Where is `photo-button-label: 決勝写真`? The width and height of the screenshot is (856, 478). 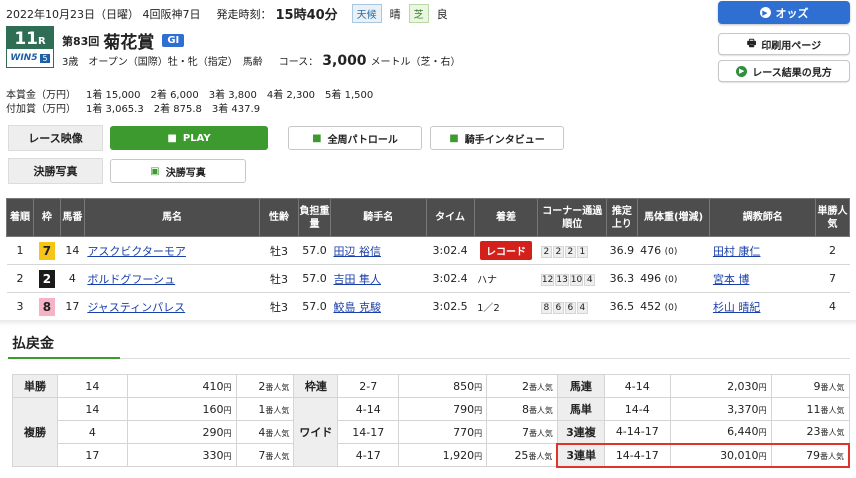 photo-button-label: 決勝写真 is located at coordinates (185, 173).